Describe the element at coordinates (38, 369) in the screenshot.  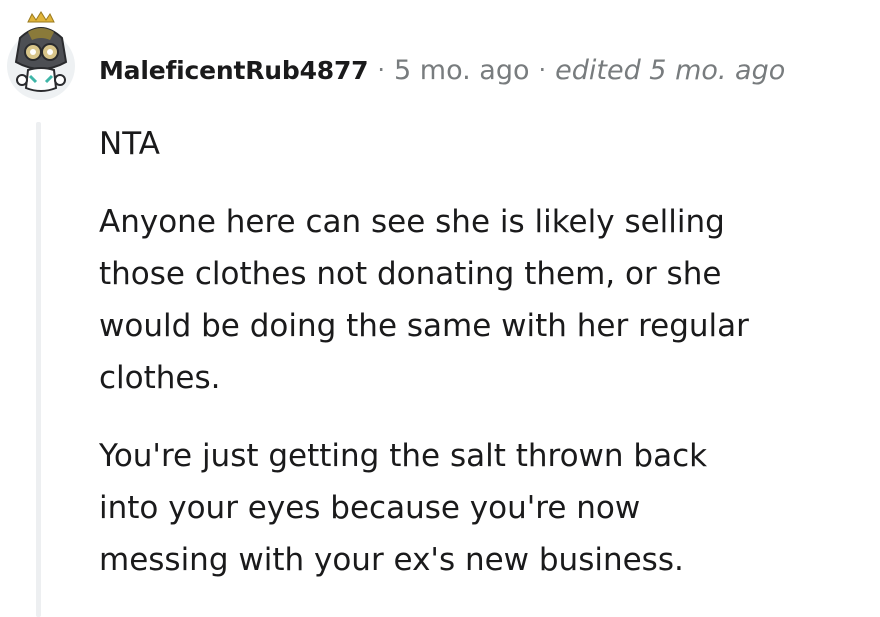
I see `thread-collapse-line` at that location.